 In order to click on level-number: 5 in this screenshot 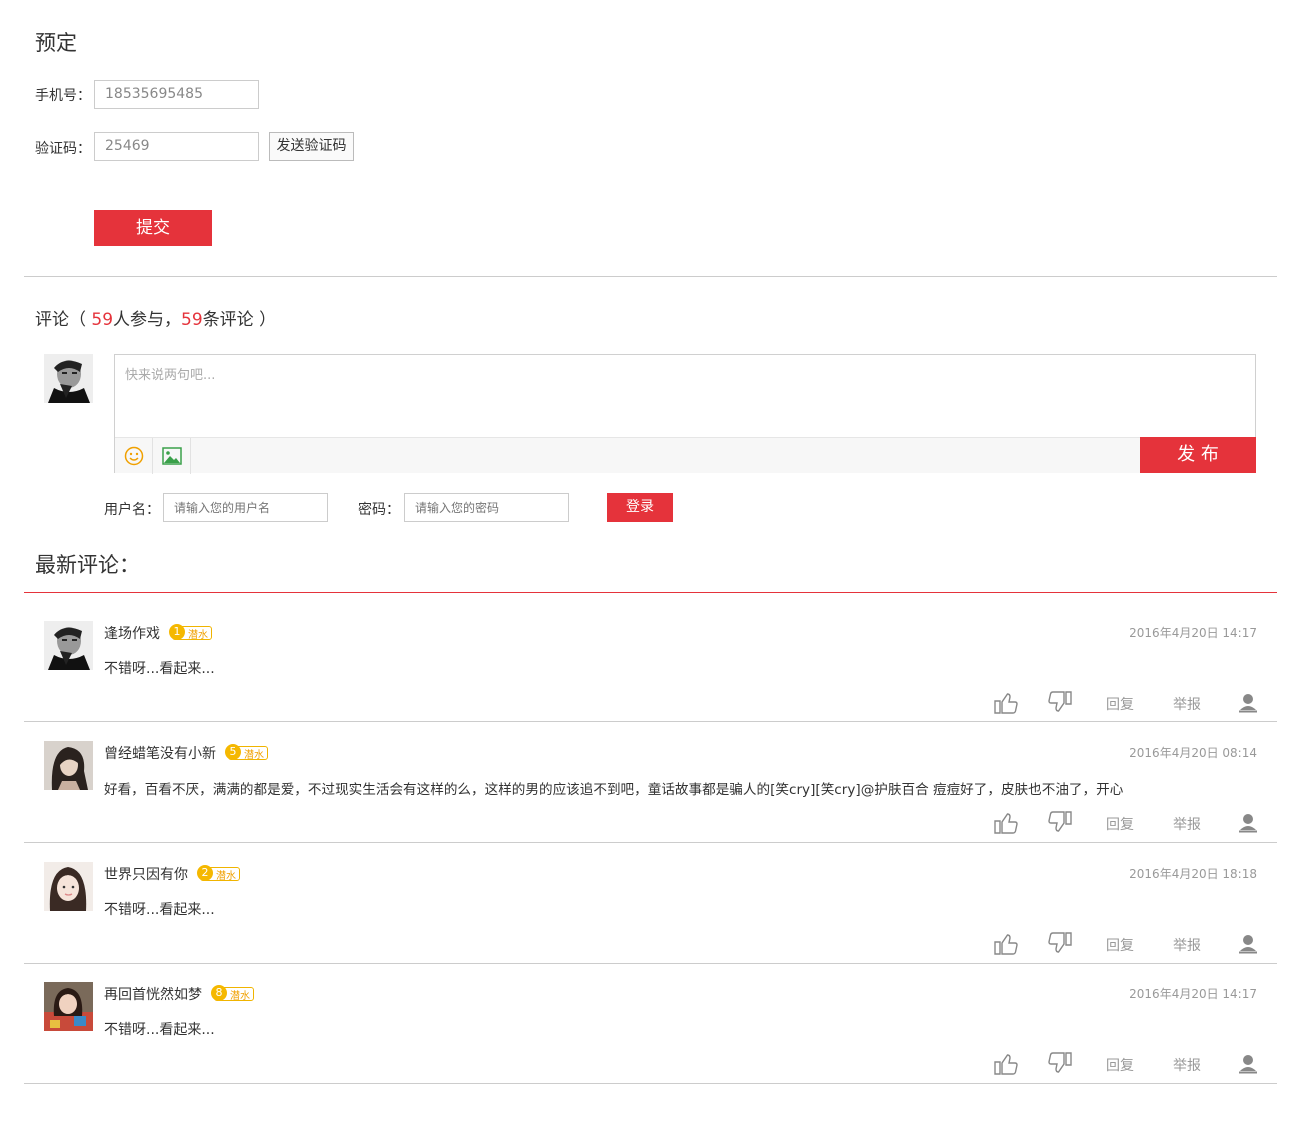, I will do `click(233, 752)`.